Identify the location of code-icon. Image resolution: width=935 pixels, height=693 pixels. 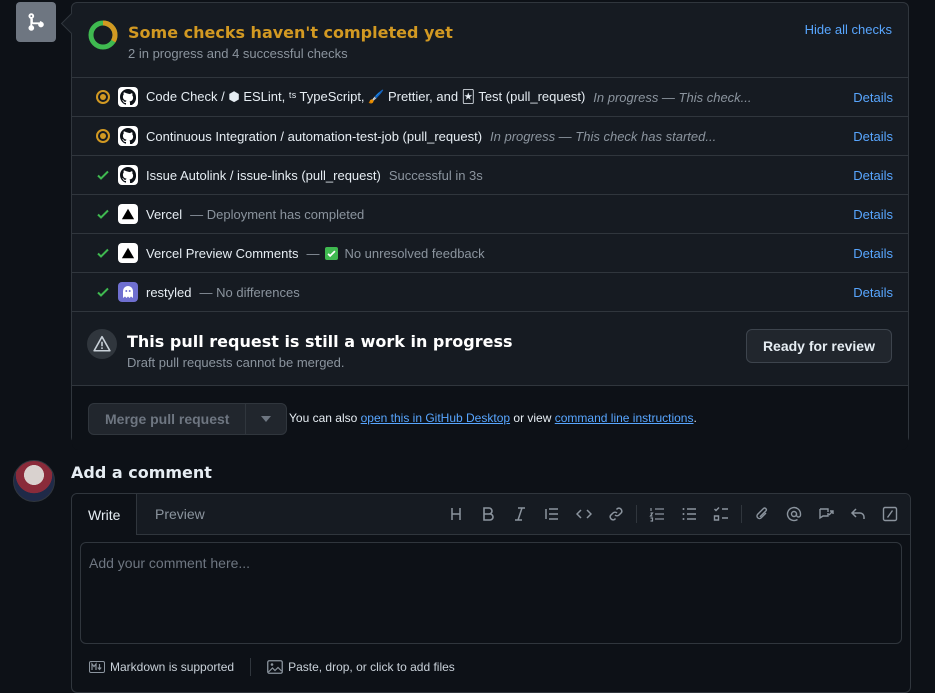
(584, 514).